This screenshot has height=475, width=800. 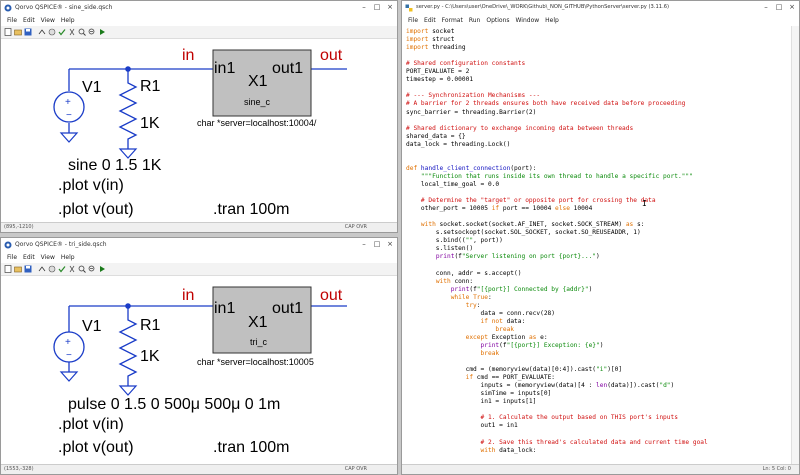 What do you see at coordinates (527, 209) in the screenshot?
I see `code-token: port == 10004` at bounding box center [527, 209].